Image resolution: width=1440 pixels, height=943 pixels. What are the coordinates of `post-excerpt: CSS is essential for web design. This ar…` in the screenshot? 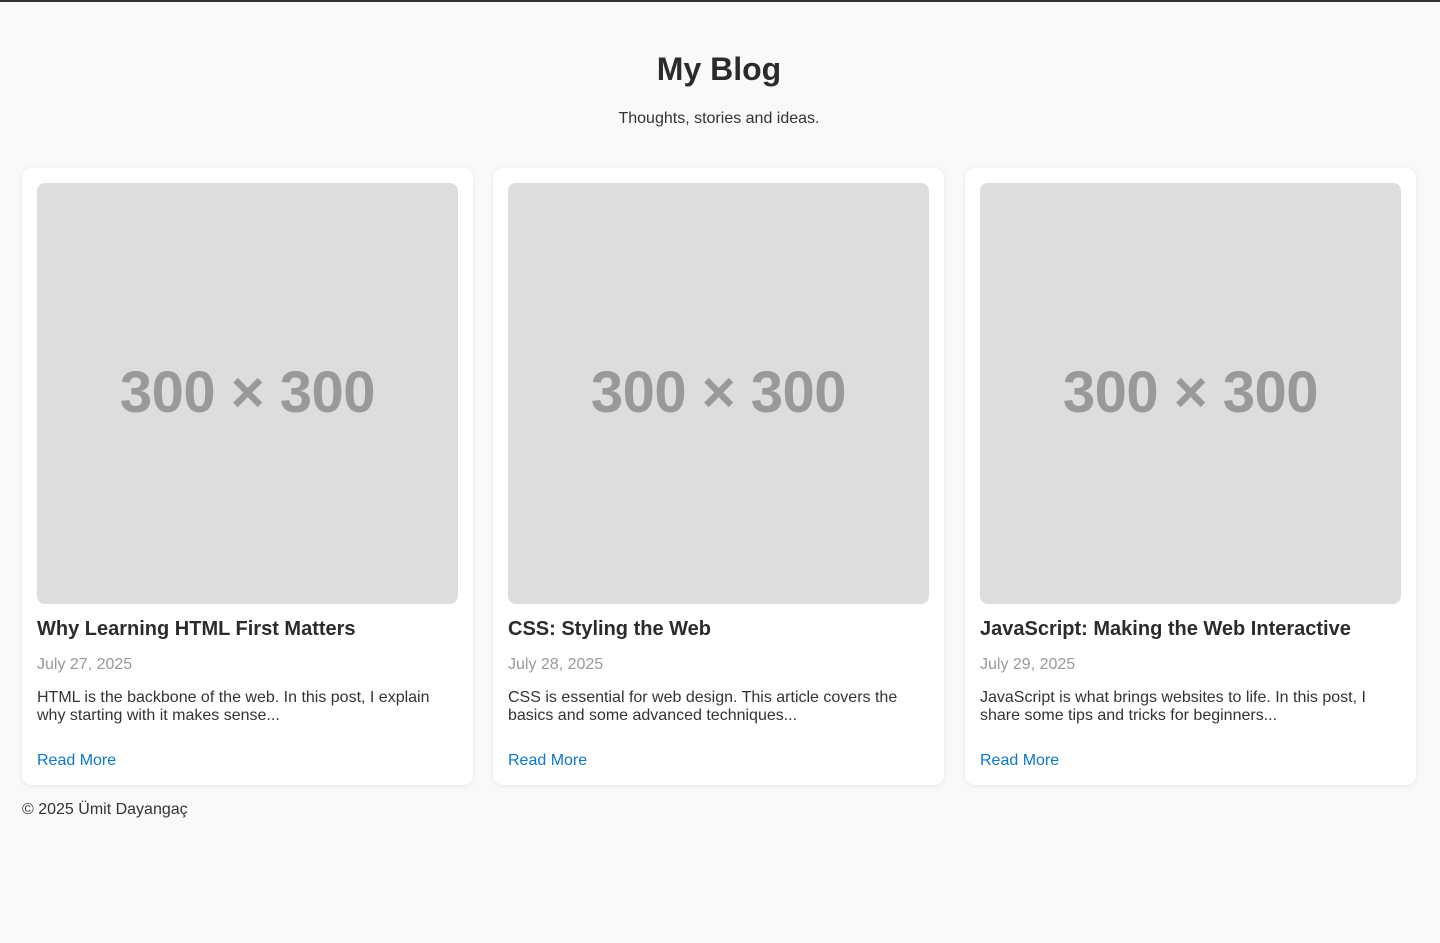 It's located at (703, 706).